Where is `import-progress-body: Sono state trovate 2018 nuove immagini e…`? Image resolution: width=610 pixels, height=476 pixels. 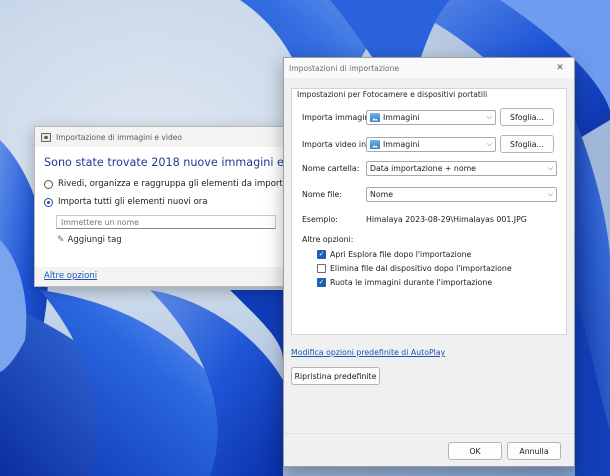
import-progress-body: Sono state trovate 2018 nuove immagini e… is located at coordinates (177, 207).